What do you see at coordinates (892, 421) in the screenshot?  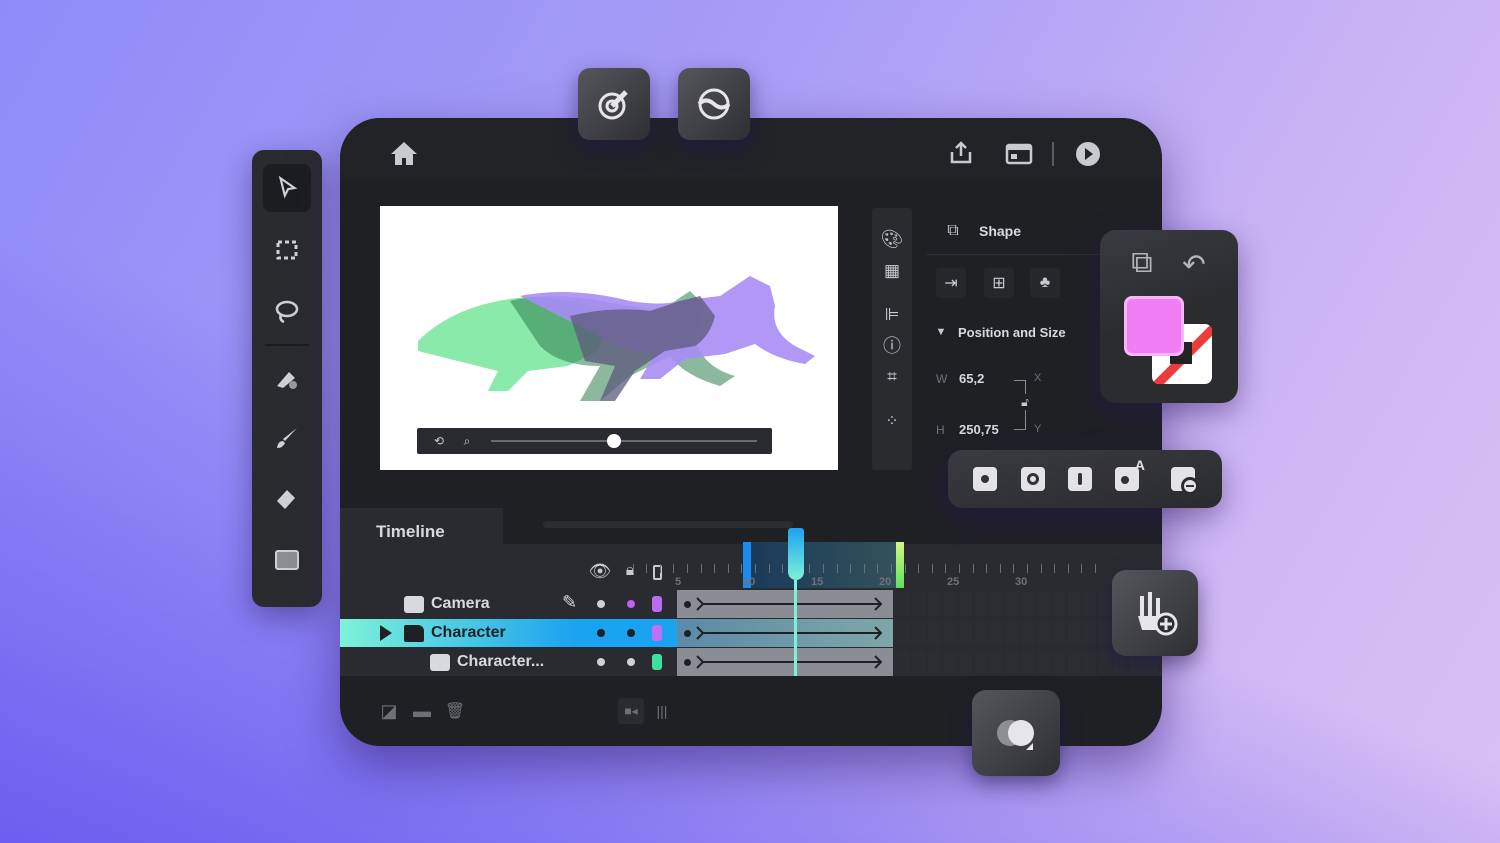 I see `dots-icon: ⁘` at bounding box center [892, 421].